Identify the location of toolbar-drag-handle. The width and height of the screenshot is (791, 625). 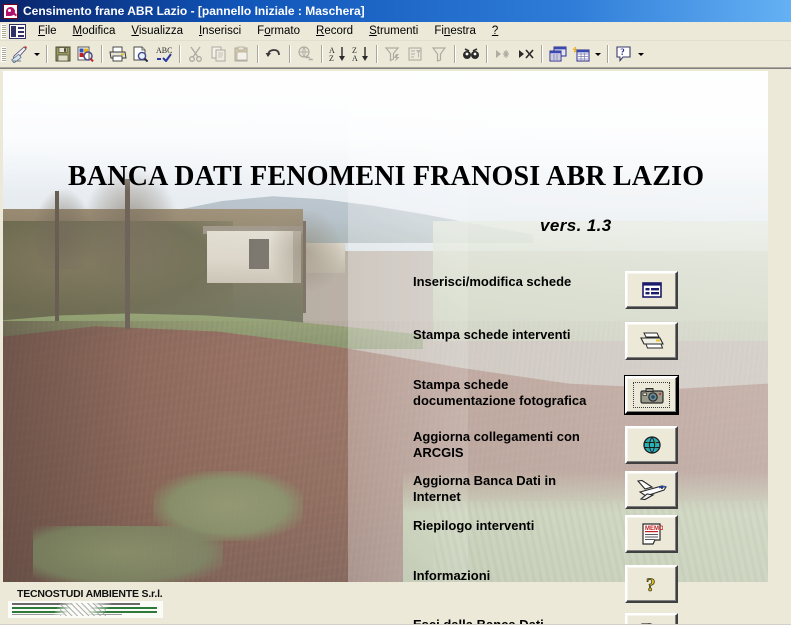
(3, 54).